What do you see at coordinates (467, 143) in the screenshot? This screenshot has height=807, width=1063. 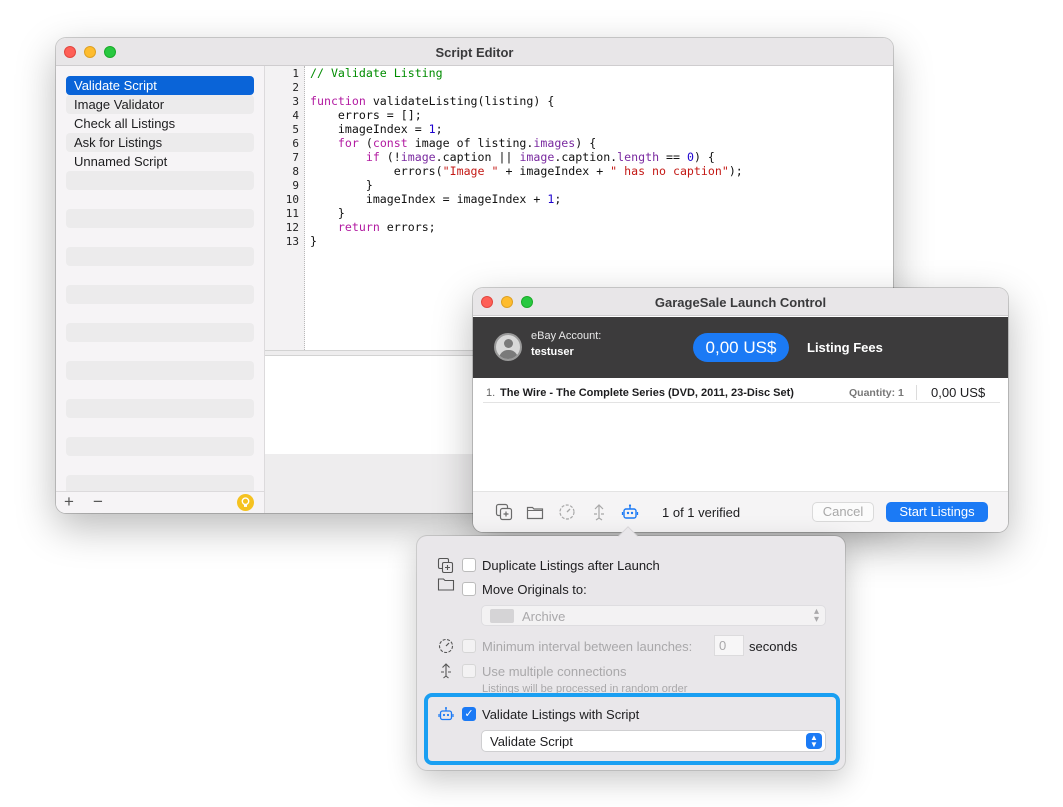 I see `code-line: for (const image of listing.images) {` at bounding box center [467, 143].